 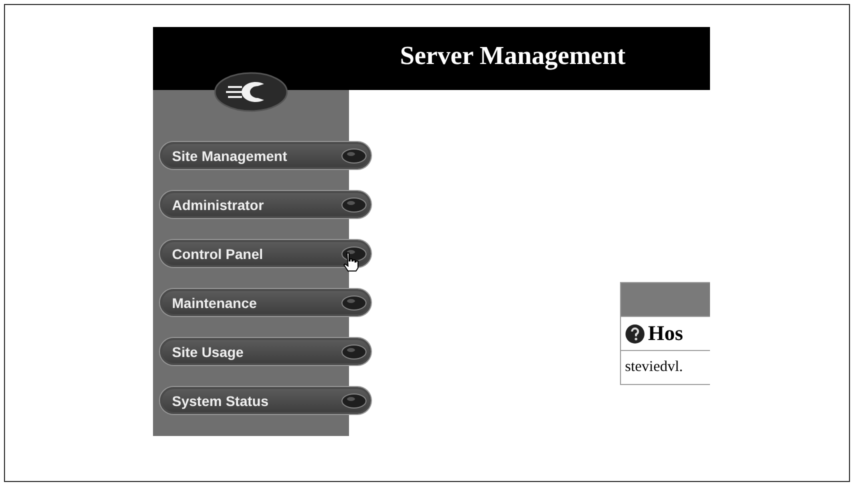 What do you see at coordinates (666, 333) in the screenshot?
I see `table-heading: Hos` at bounding box center [666, 333].